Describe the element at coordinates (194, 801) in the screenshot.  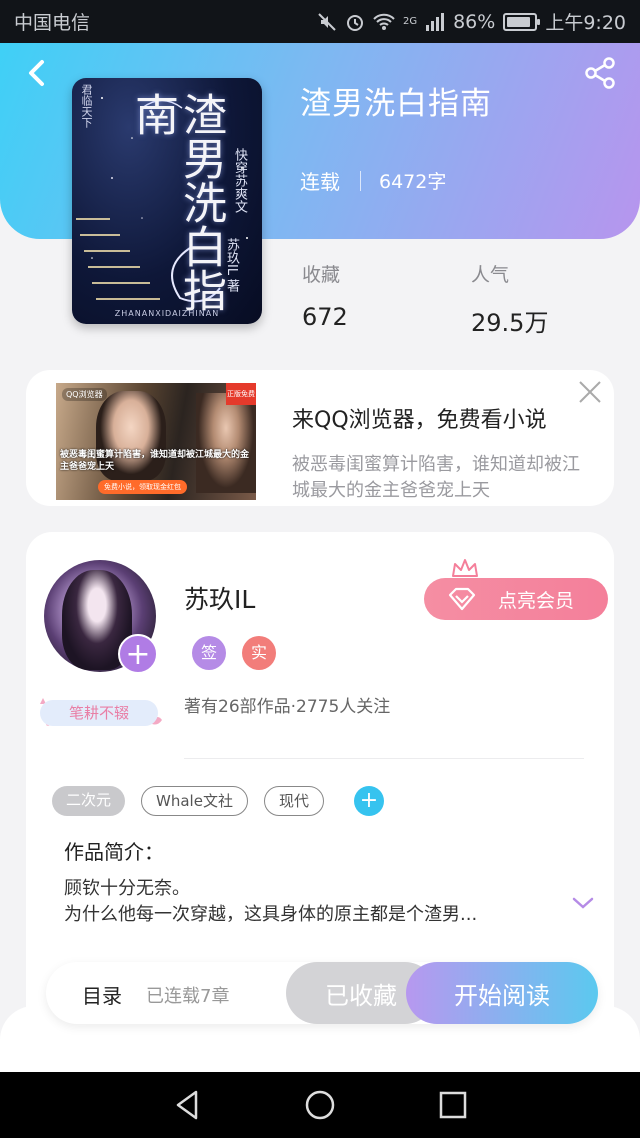
I see `tag-chip: Whale文社` at that location.